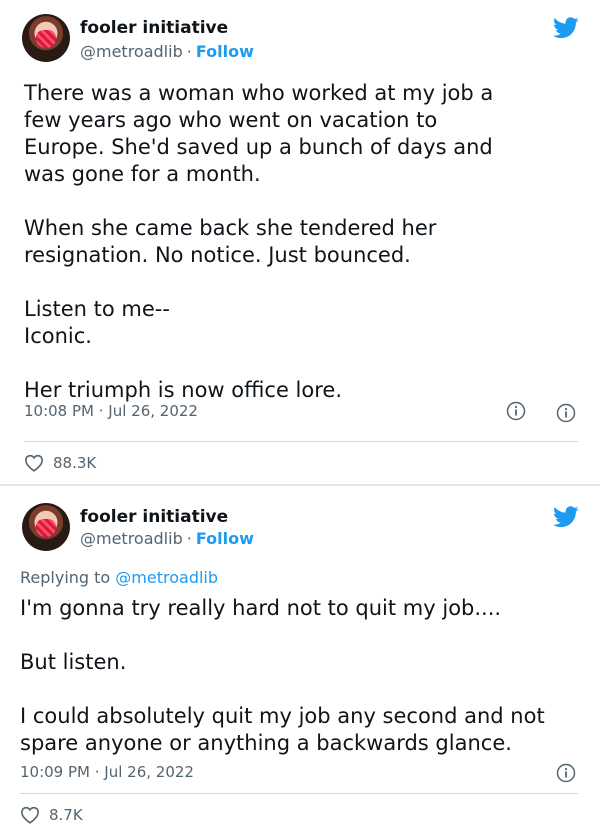  What do you see at coordinates (142, 174) in the screenshot?
I see `tweet-line: was gone for a month.` at bounding box center [142, 174].